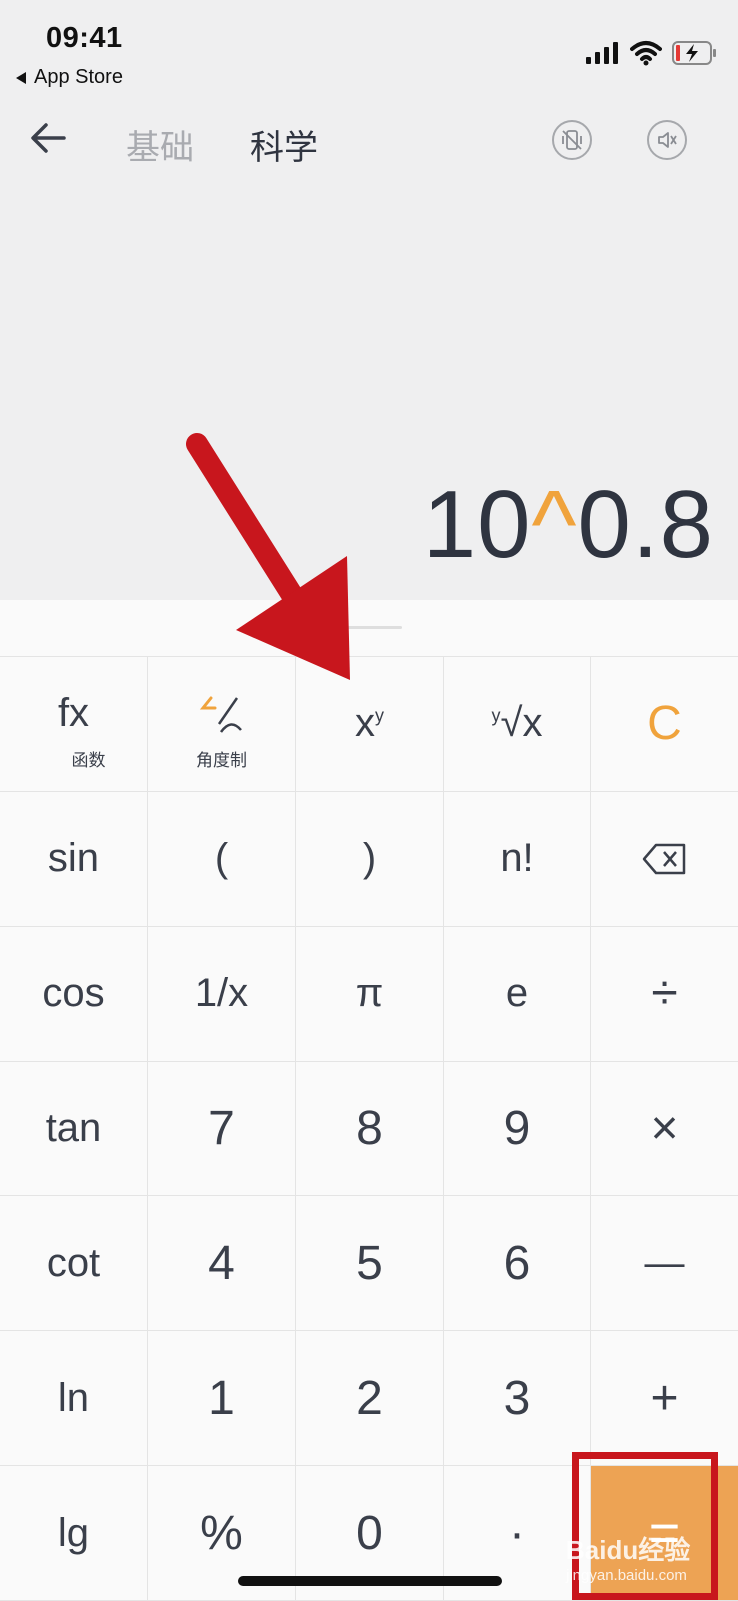 The height and width of the screenshot is (1601, 738). What do you see at coordinates (221, 760) in the screenshot?
I see `angle-mode-sublabel: 角度制` at bounding box center [221, 760].